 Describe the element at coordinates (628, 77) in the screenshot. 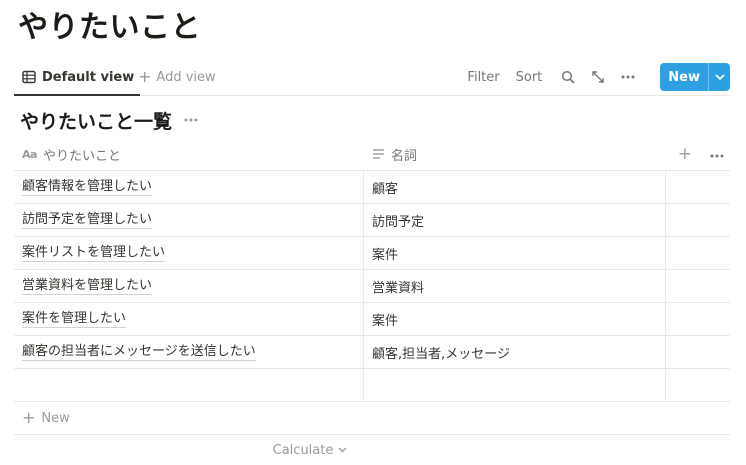

I see `more-options-icon` at that location.